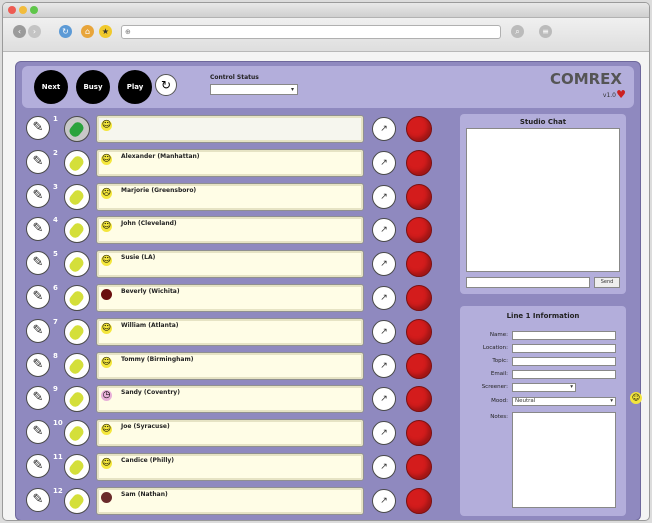 The width and height of the screenshot is (652, 523). What do you see at coordinates (528, 282) in the screenshot?
I see `chat-input` at bounding box center [528, 282].